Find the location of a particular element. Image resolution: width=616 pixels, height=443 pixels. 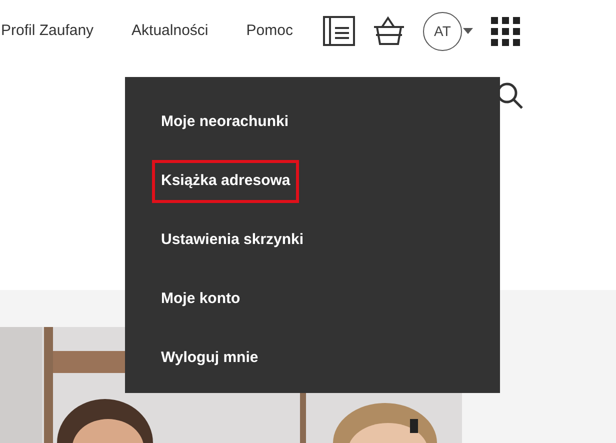

menu-item: Ustawienia skrzynki is located at coordinates (232, 240).